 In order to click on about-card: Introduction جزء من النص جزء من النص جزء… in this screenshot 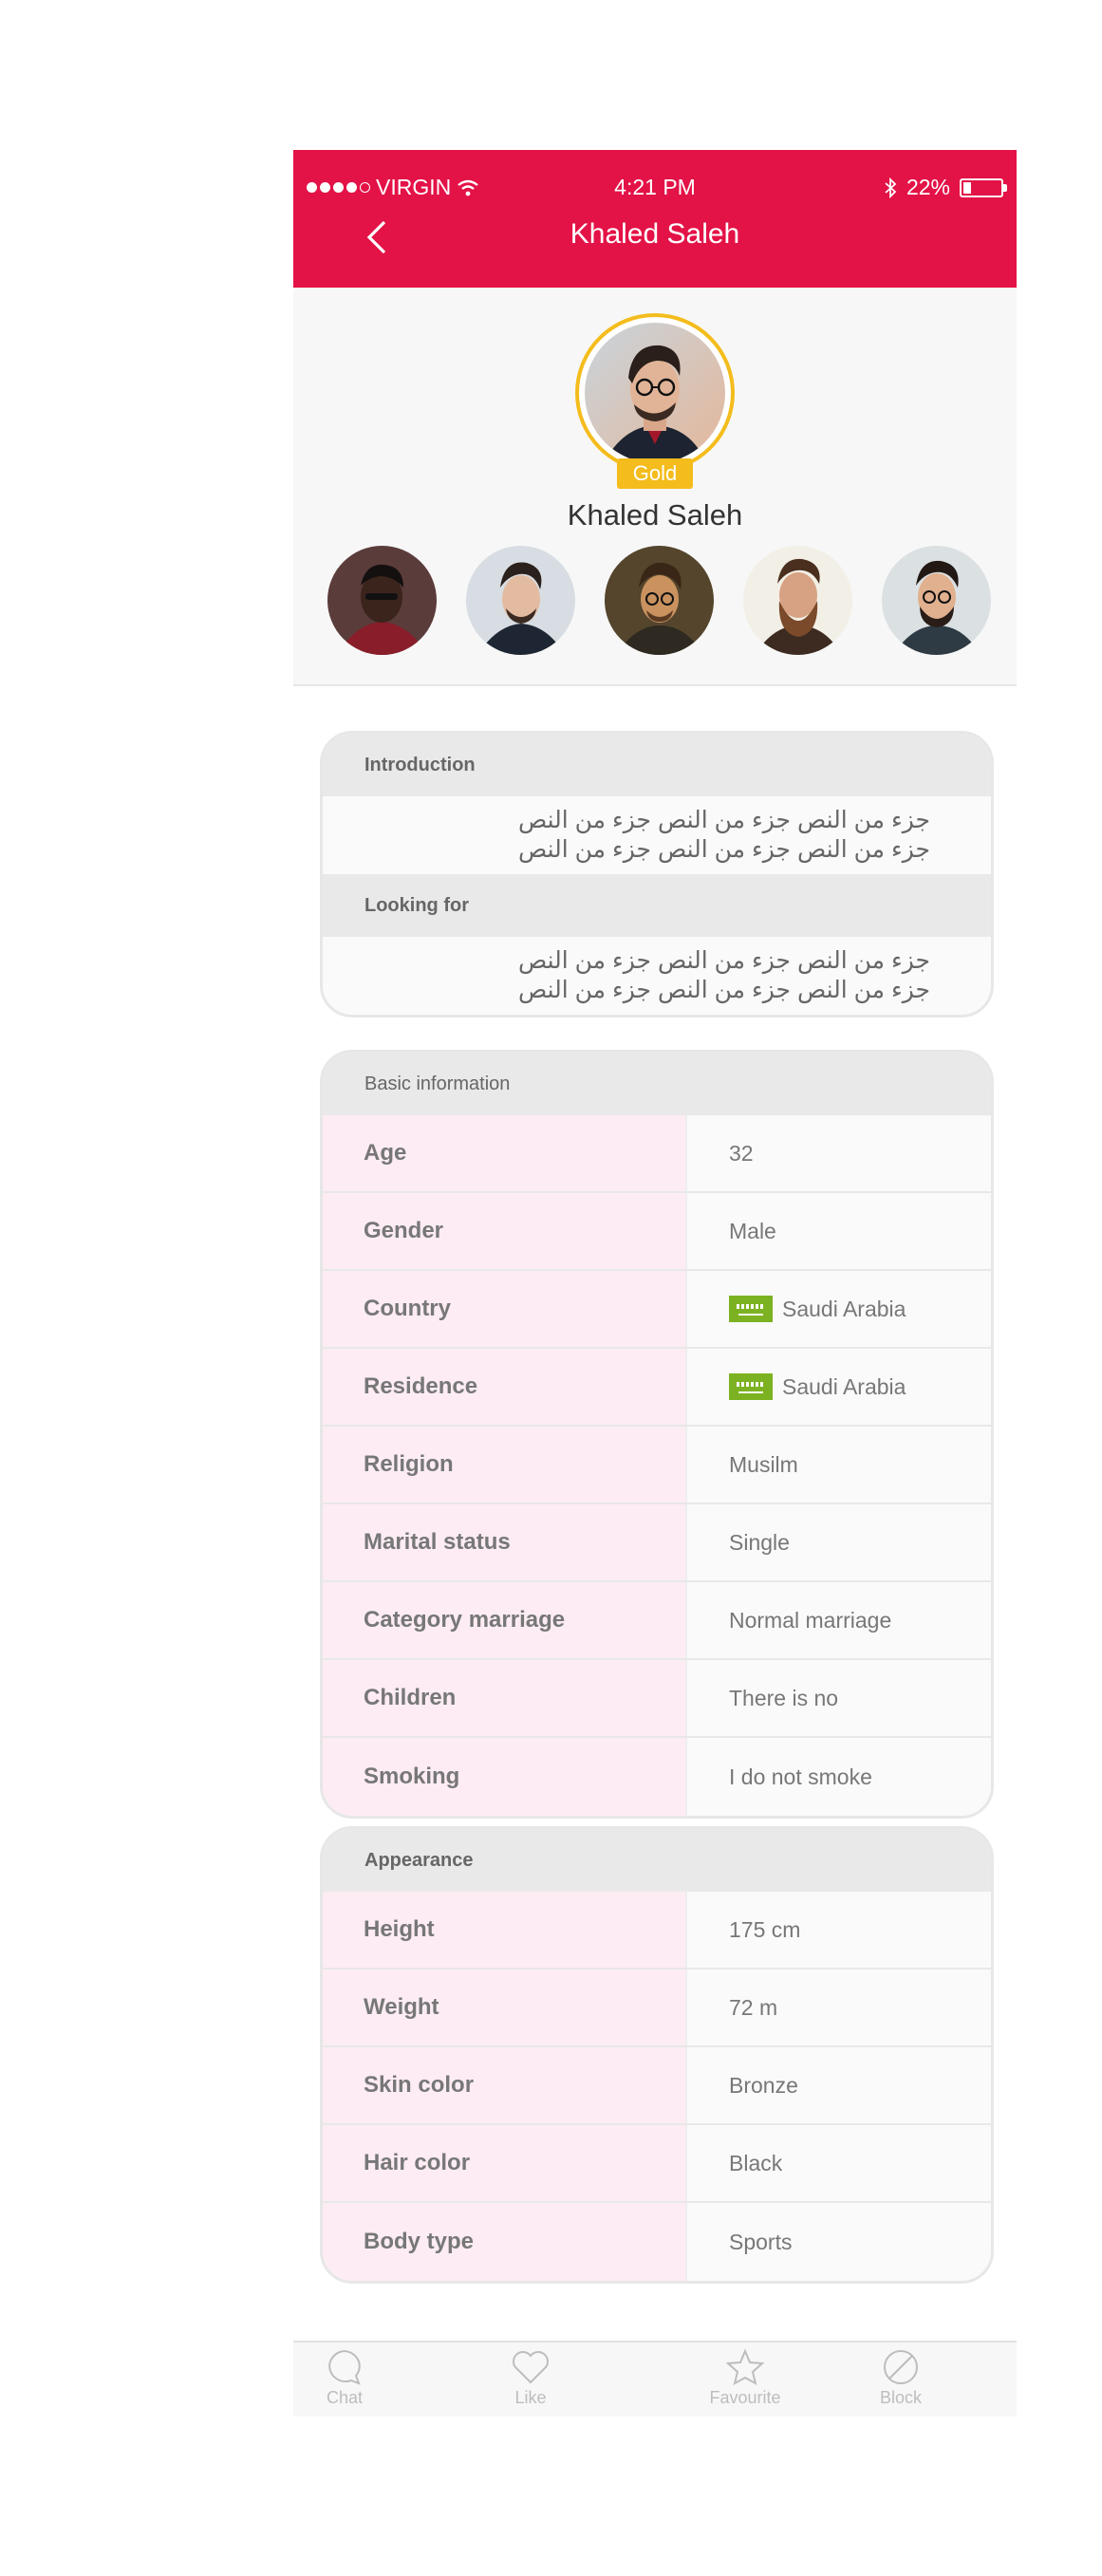, I will do `click(657, 874)`.